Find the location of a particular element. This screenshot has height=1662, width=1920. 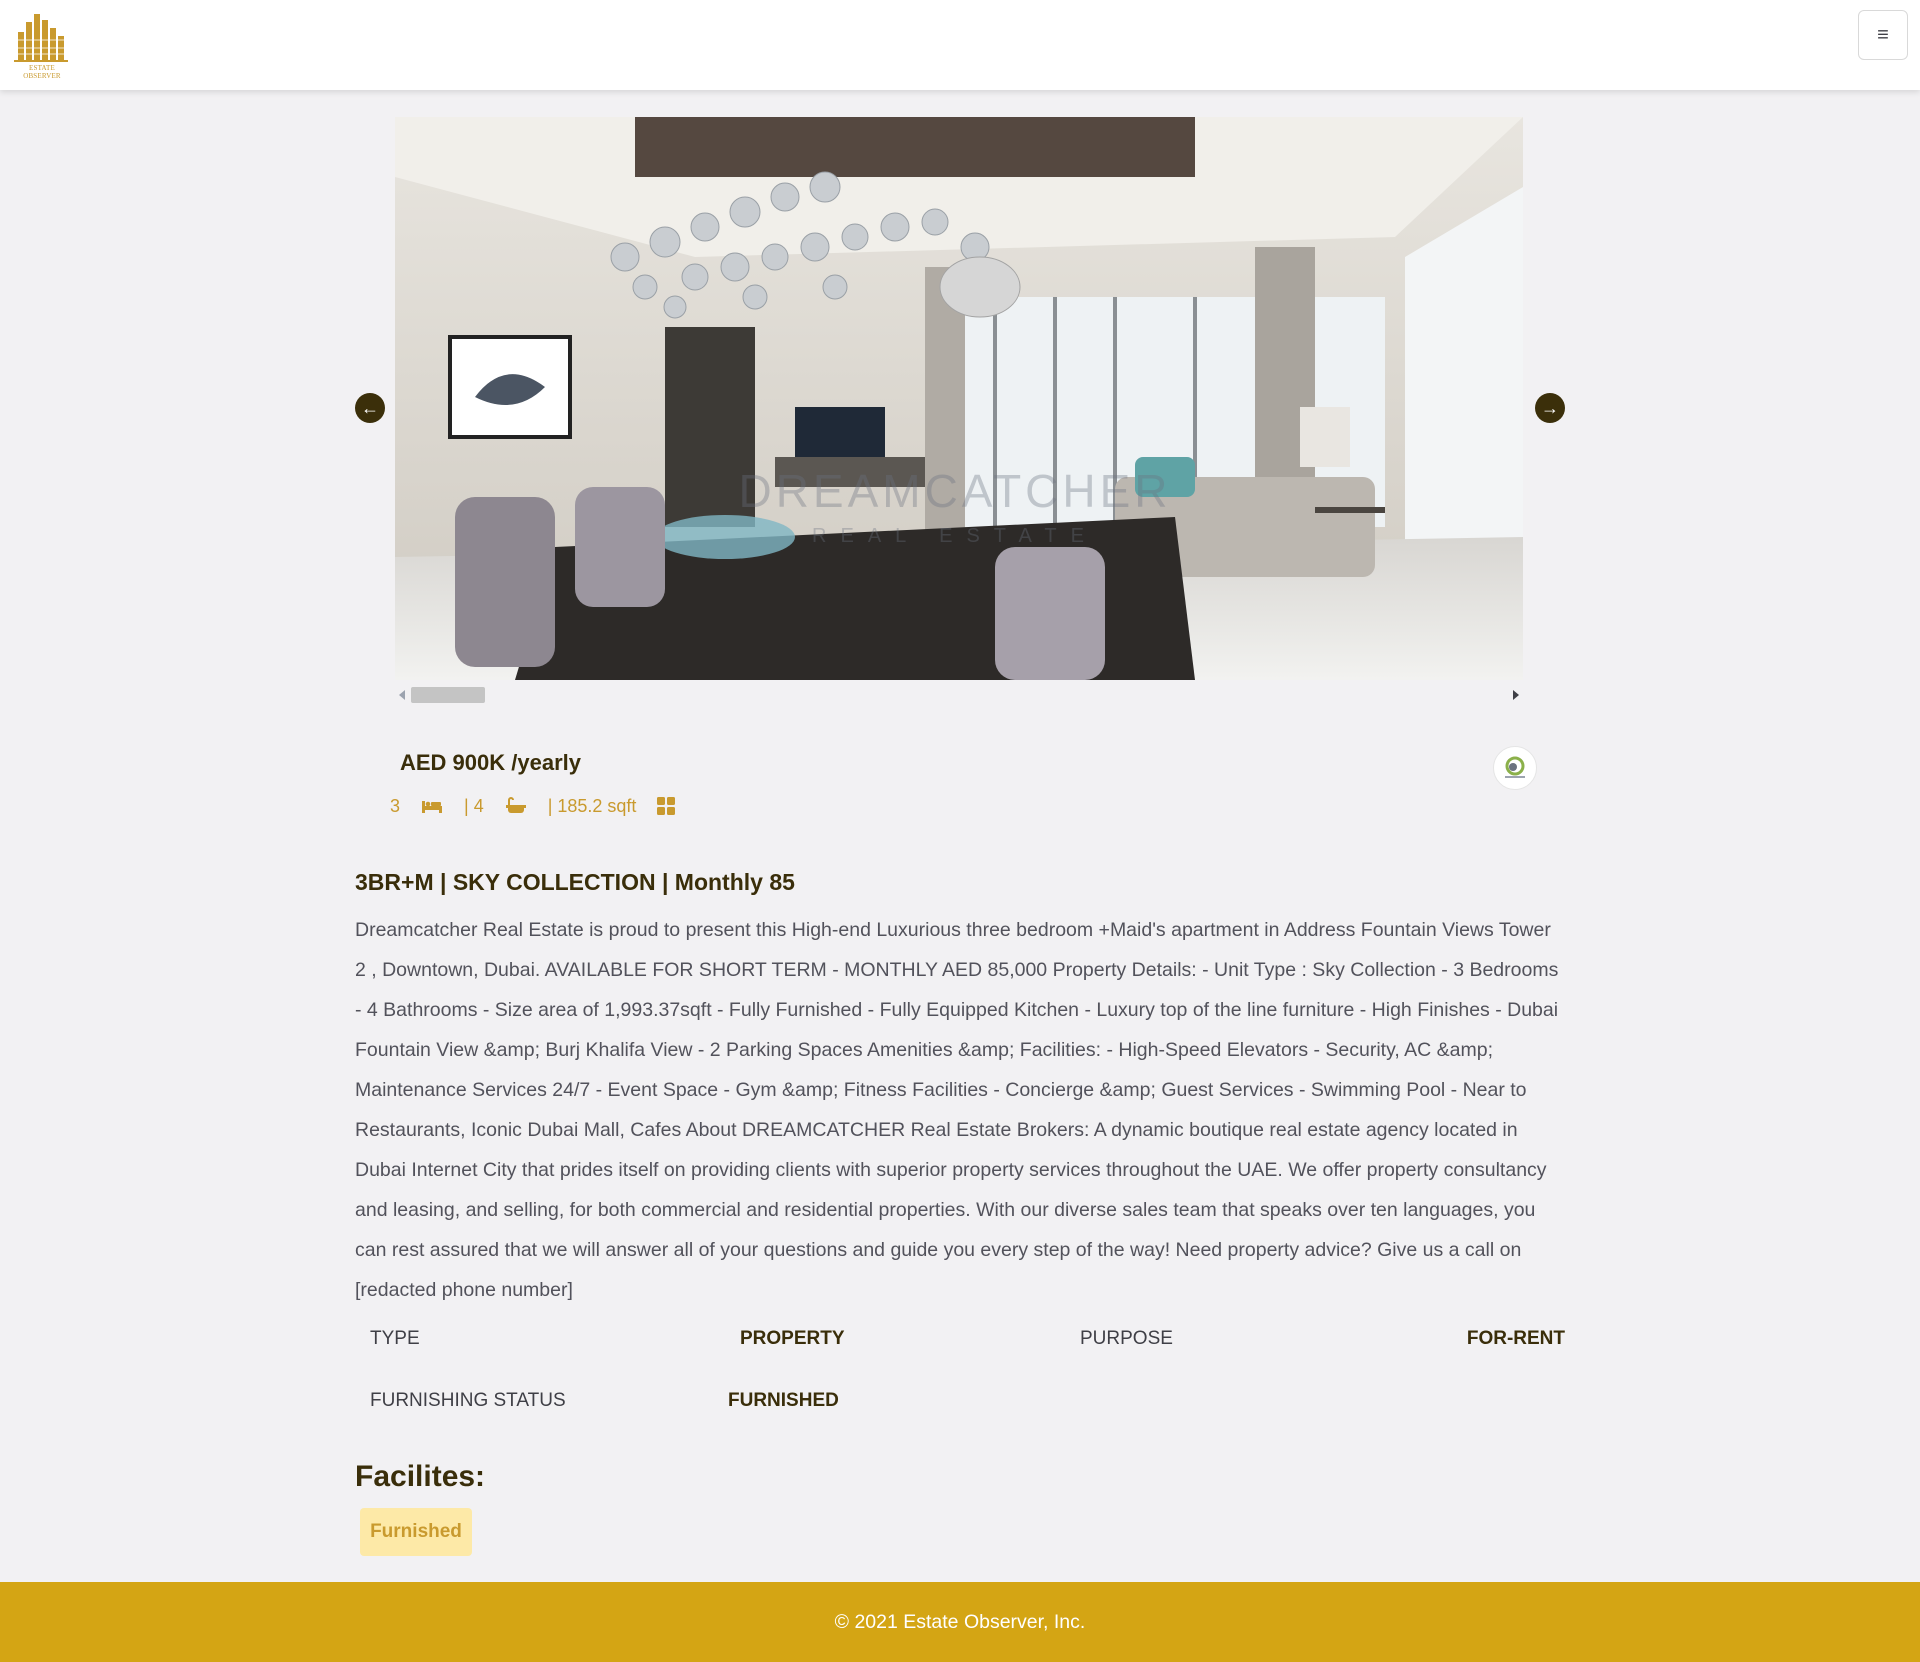

bathroom-count: | 4 is located at coordinates (474, 805).